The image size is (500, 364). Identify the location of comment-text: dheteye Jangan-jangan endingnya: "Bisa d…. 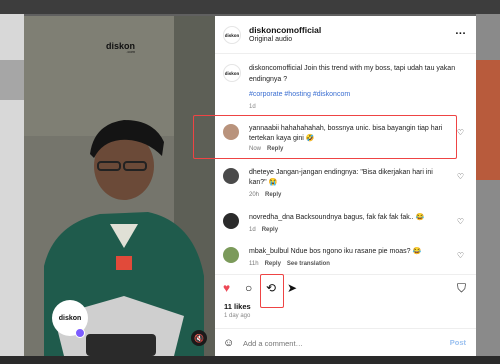
(341, 177).